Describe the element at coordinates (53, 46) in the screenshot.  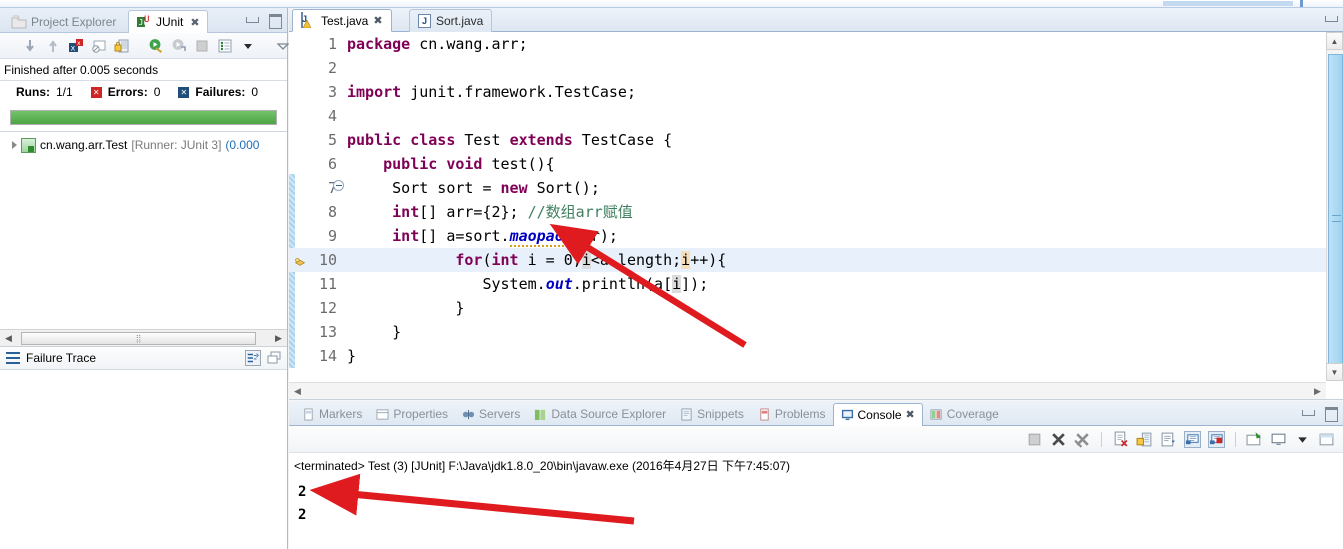
I see `previous-failure-icon` at that location.